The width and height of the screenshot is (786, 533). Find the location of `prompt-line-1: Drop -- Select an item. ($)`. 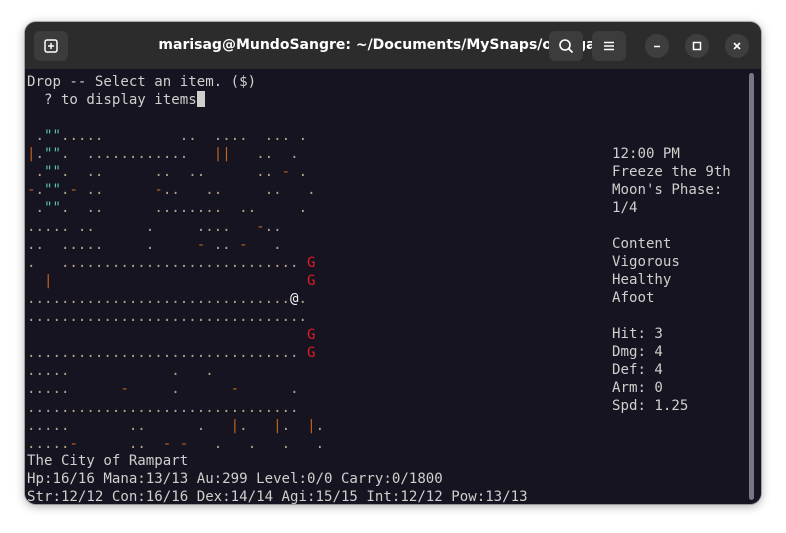

prompt-line-1: Drop -- Select an item. ($) is located at coordinates (142, 82).